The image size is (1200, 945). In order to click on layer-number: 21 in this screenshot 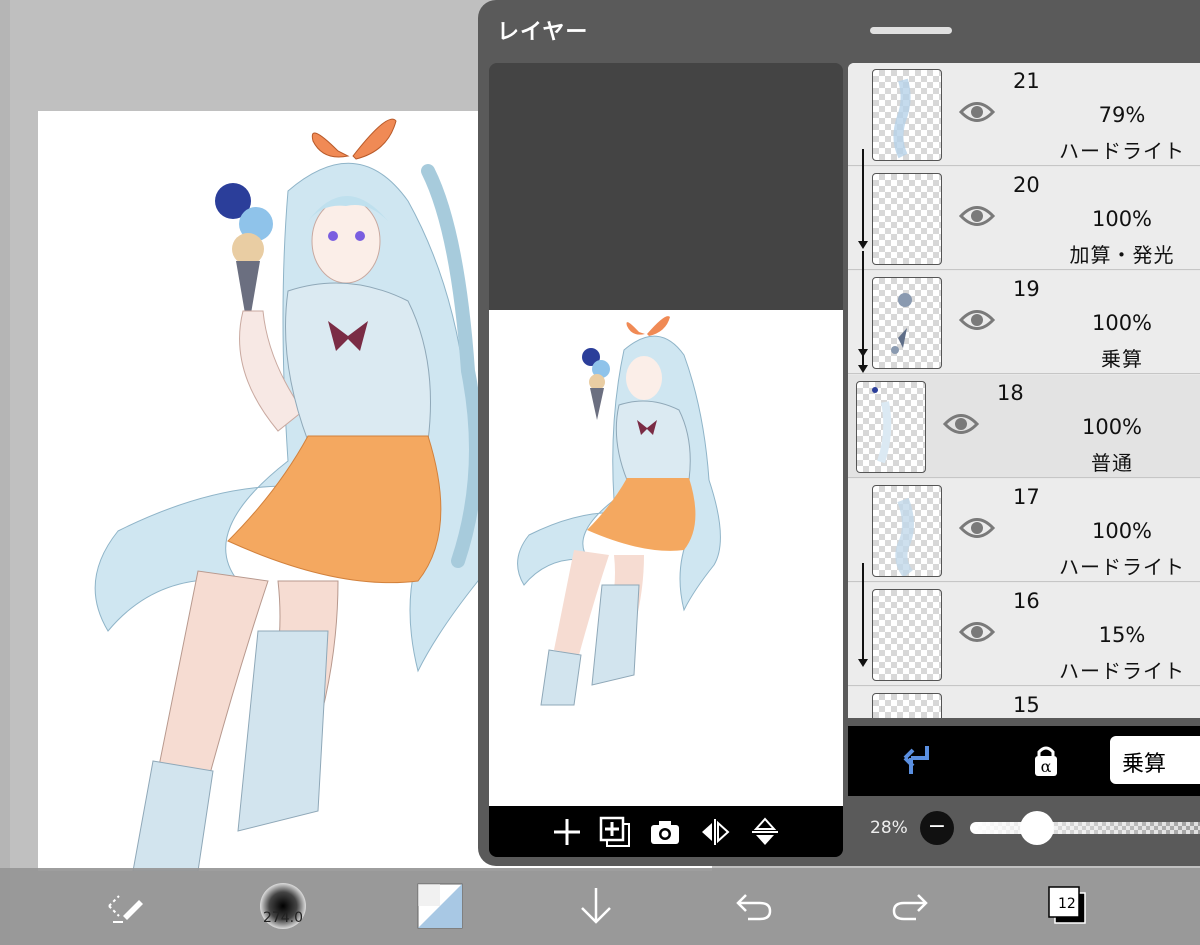, I will do `click(1026, 81)`.